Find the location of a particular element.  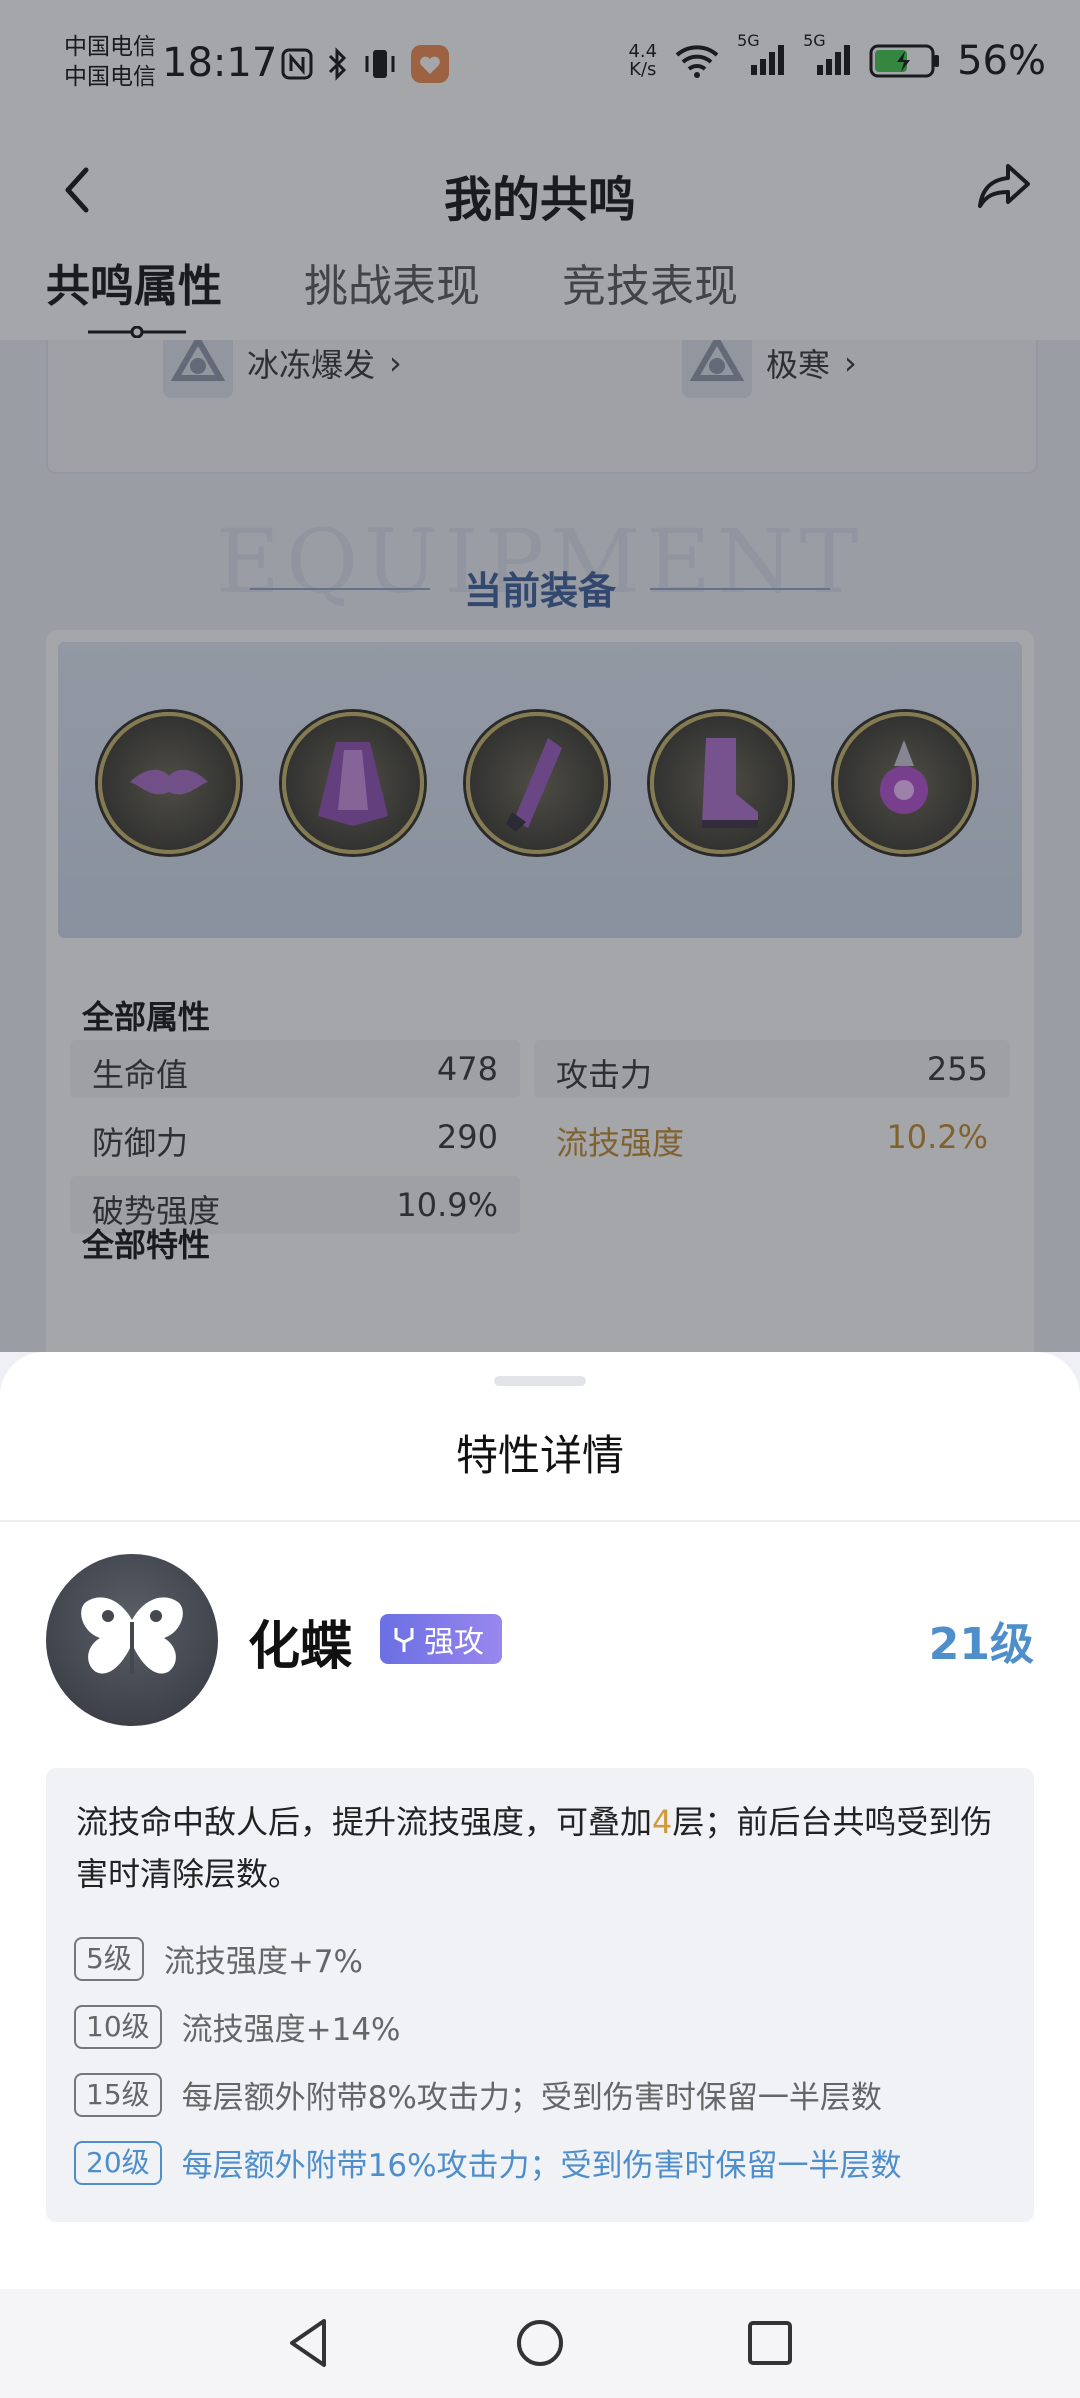

description-stack-count: 4 is located at coordinates (662, 1822).